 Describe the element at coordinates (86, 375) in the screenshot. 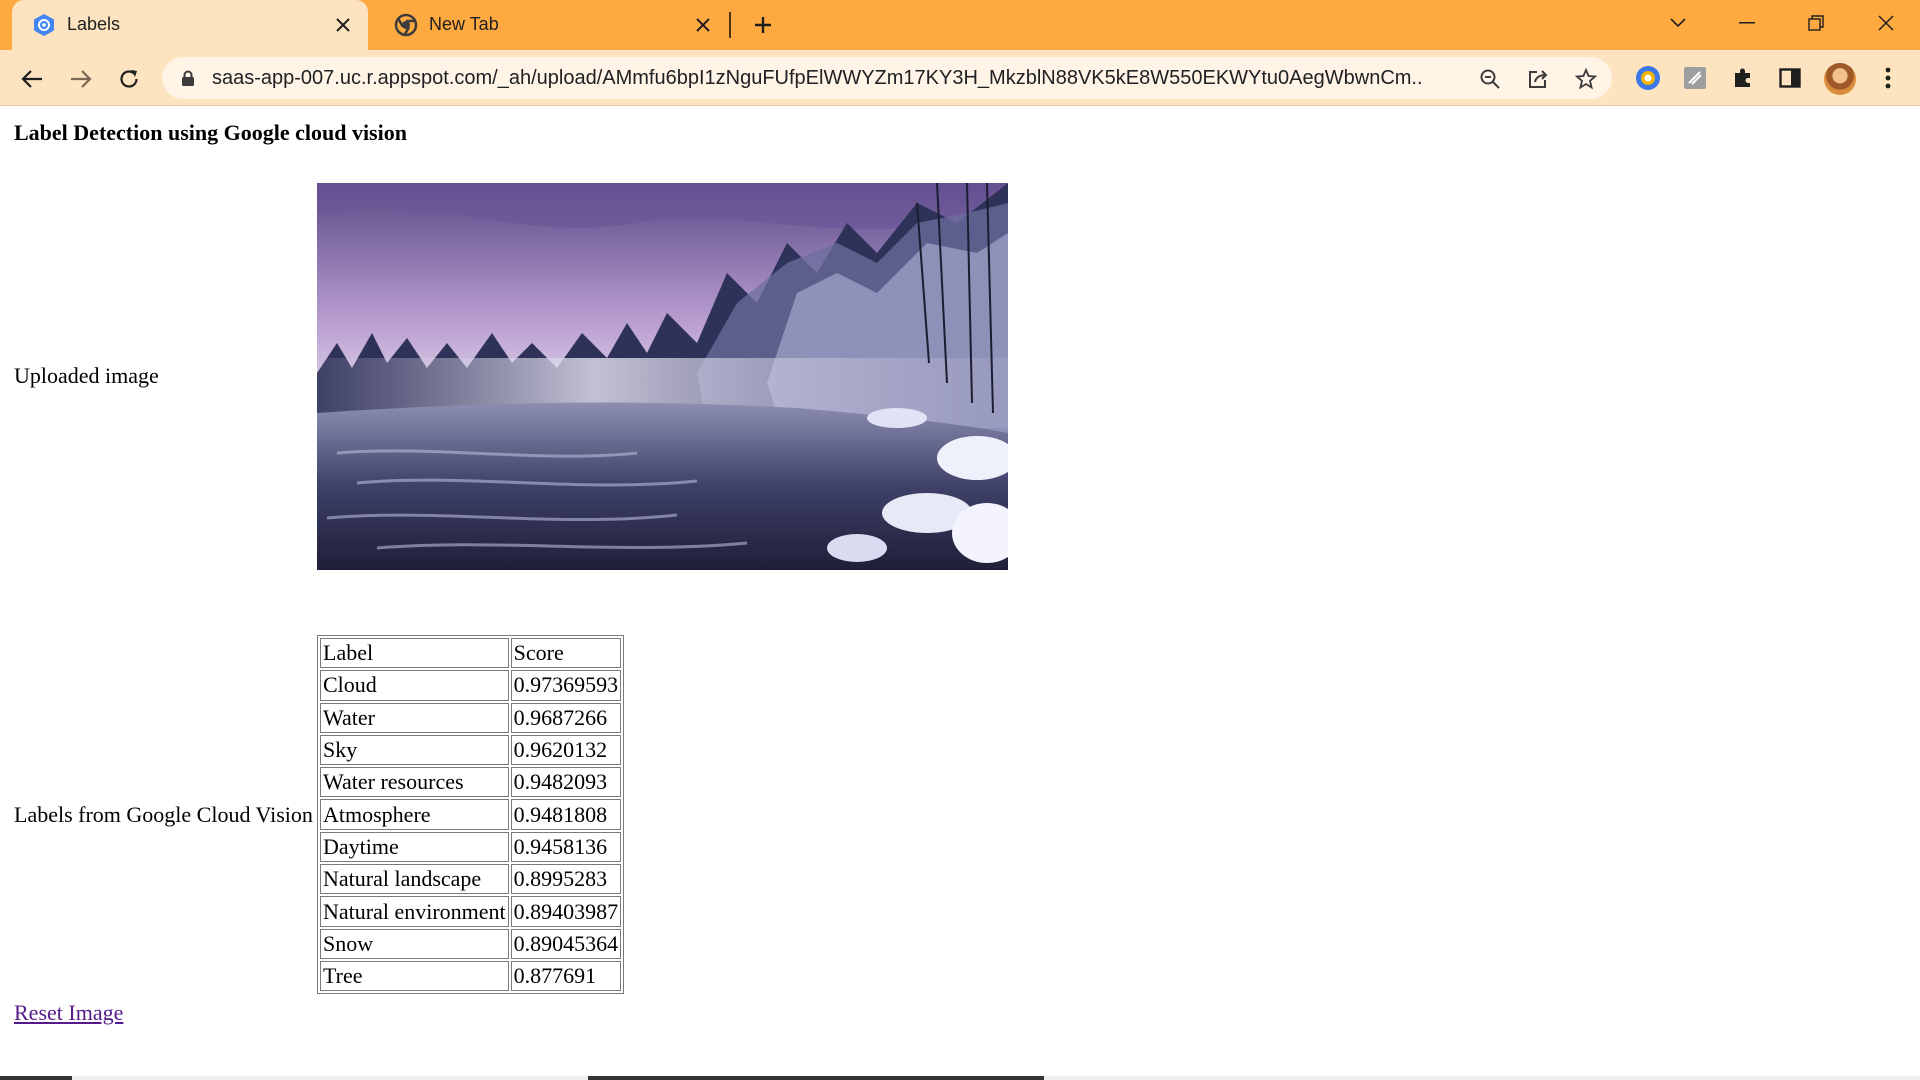

I see `uploaded-image-label: Uploaded image` at that location.